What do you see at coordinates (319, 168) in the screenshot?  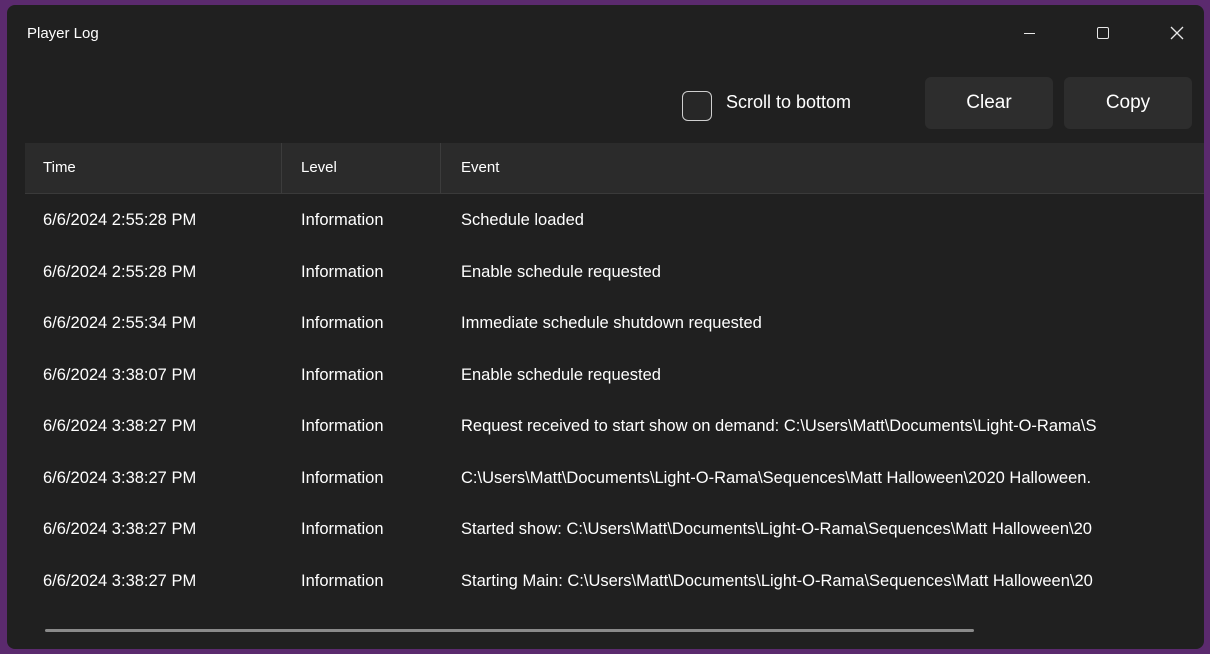 I see `column-header-level: Level` at bounding box center [319, 168].